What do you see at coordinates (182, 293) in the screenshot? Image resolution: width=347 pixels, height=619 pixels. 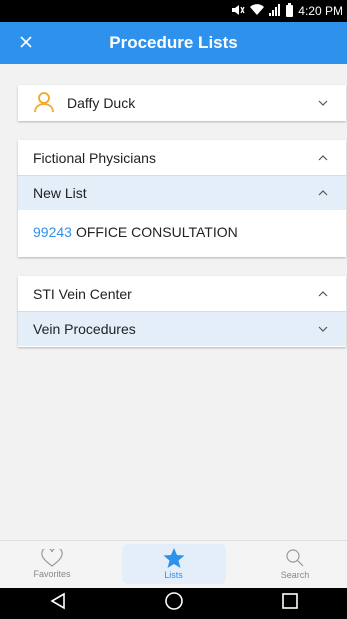 I see `group-header: STI Vein Center` at bounding box center [182, 293].